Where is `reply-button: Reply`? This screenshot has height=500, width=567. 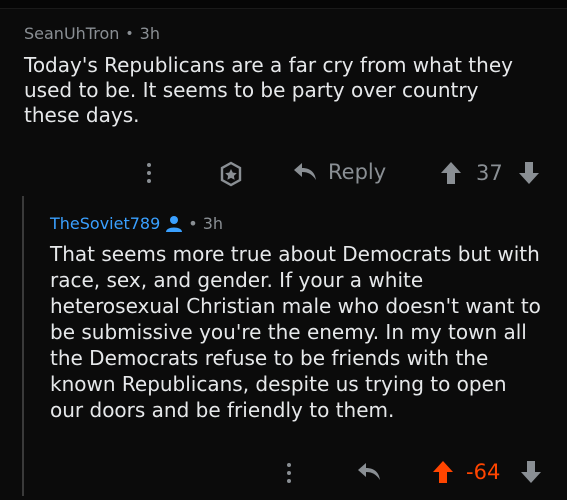
reply-button: Reply is located at coordinates (339, 172).